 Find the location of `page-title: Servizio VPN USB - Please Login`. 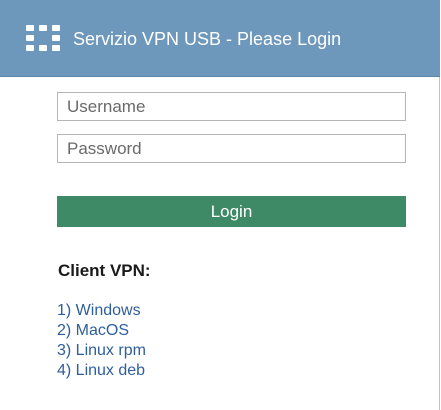

page-title: Servizio VPN USB - Please Login is located at coordinates (207, 39).